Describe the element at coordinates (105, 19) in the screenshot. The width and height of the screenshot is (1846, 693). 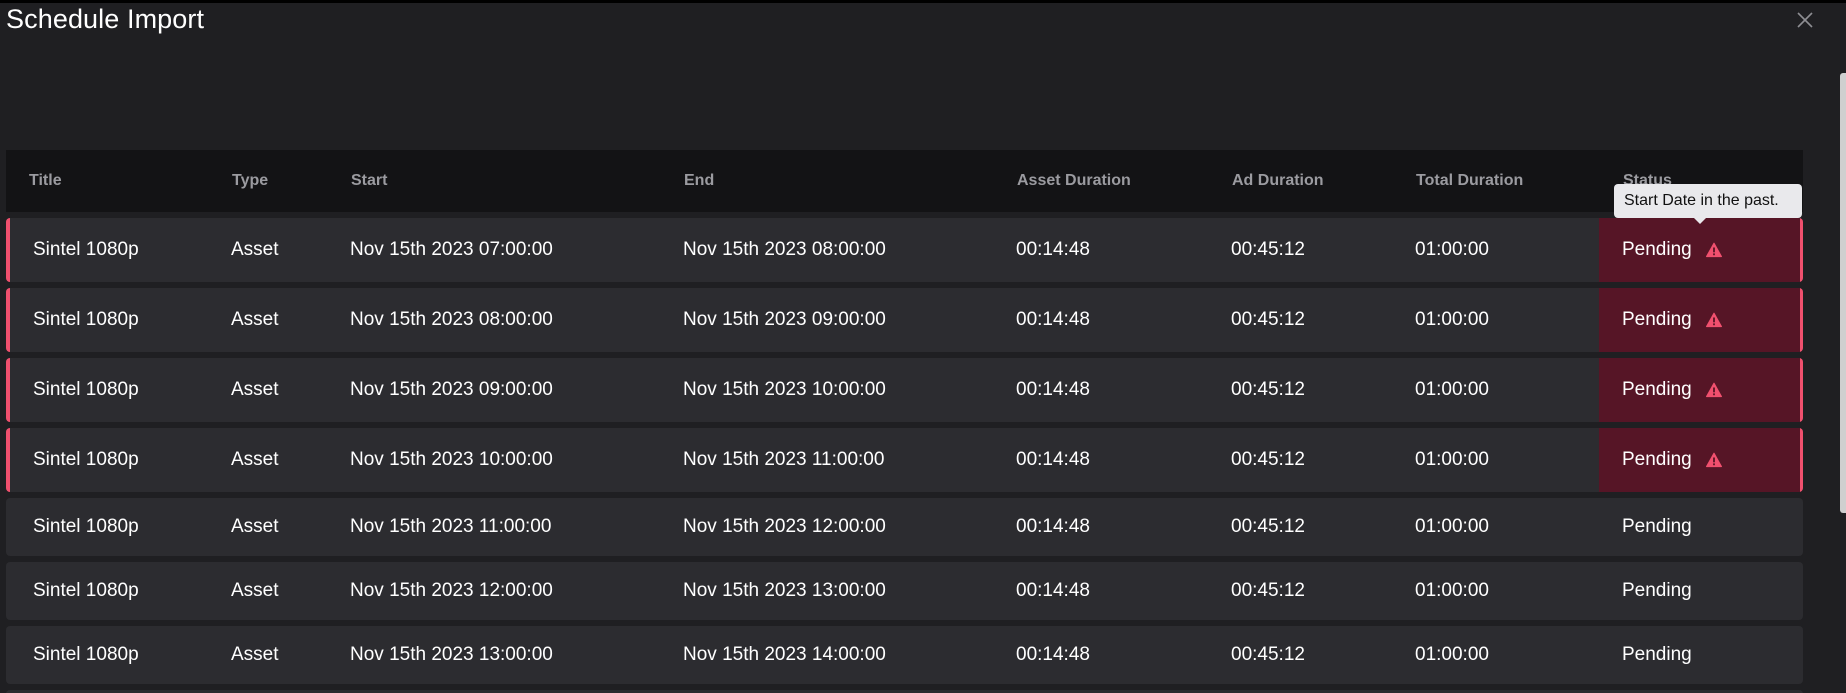
I see `dialog-title: Schedule Import` at that location.